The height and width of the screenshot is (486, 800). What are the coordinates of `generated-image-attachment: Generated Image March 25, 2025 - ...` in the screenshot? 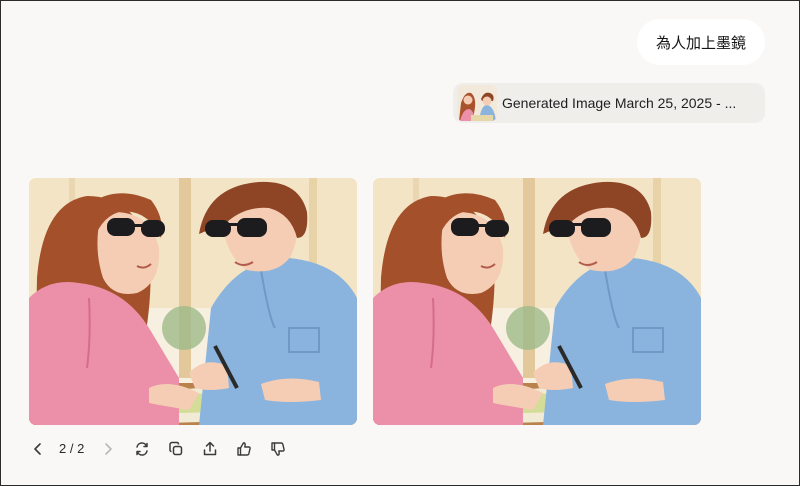 It's located at (609, 103).